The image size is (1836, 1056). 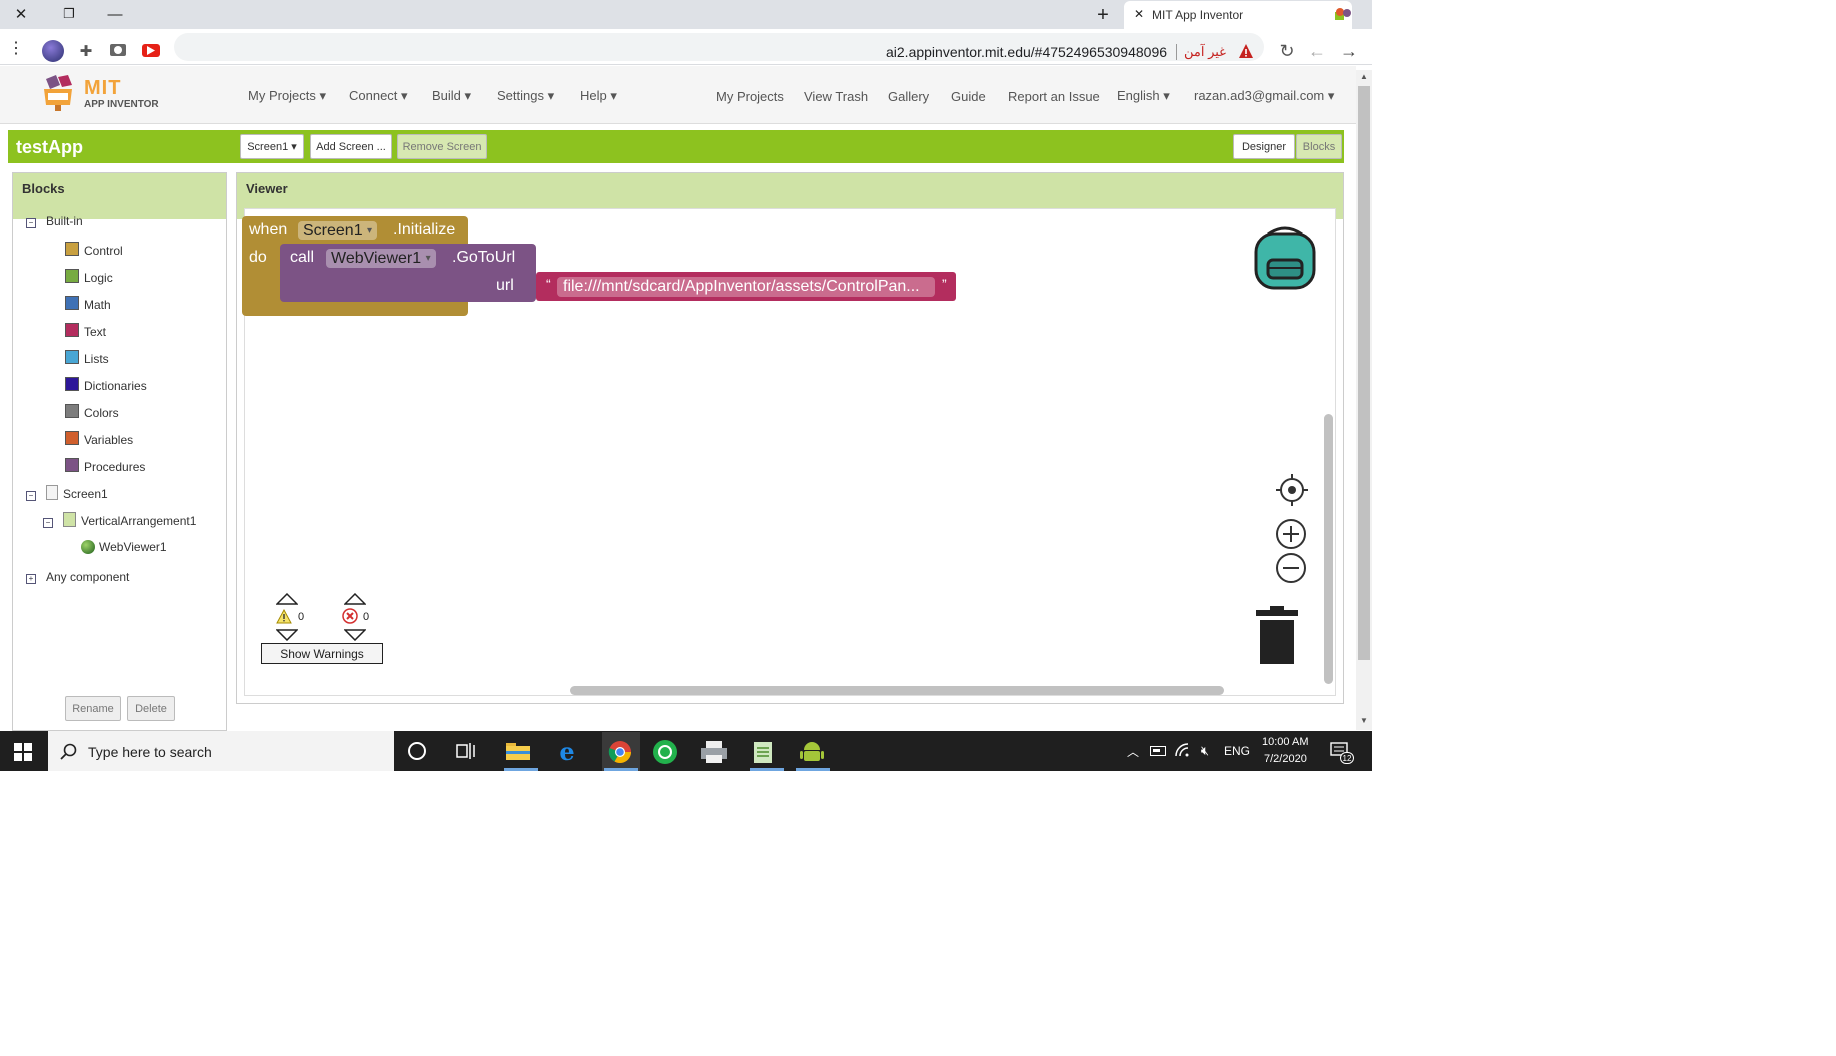 What do you see at coordinates (287, 598) in the screenshot?
I see `warnings-prev-arrow-icon` at bounding box center [287, 598].